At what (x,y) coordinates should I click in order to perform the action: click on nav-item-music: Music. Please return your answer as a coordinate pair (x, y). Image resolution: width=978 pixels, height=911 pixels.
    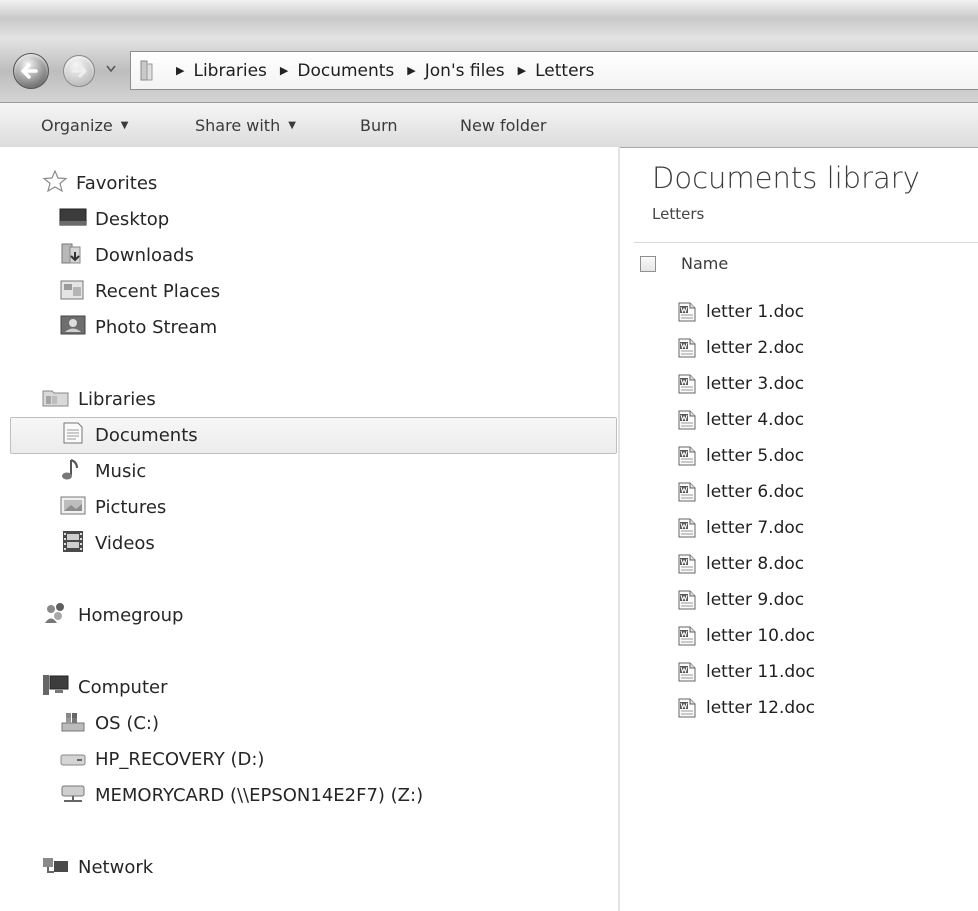
    Looking at the image, I should click on (102, 471).